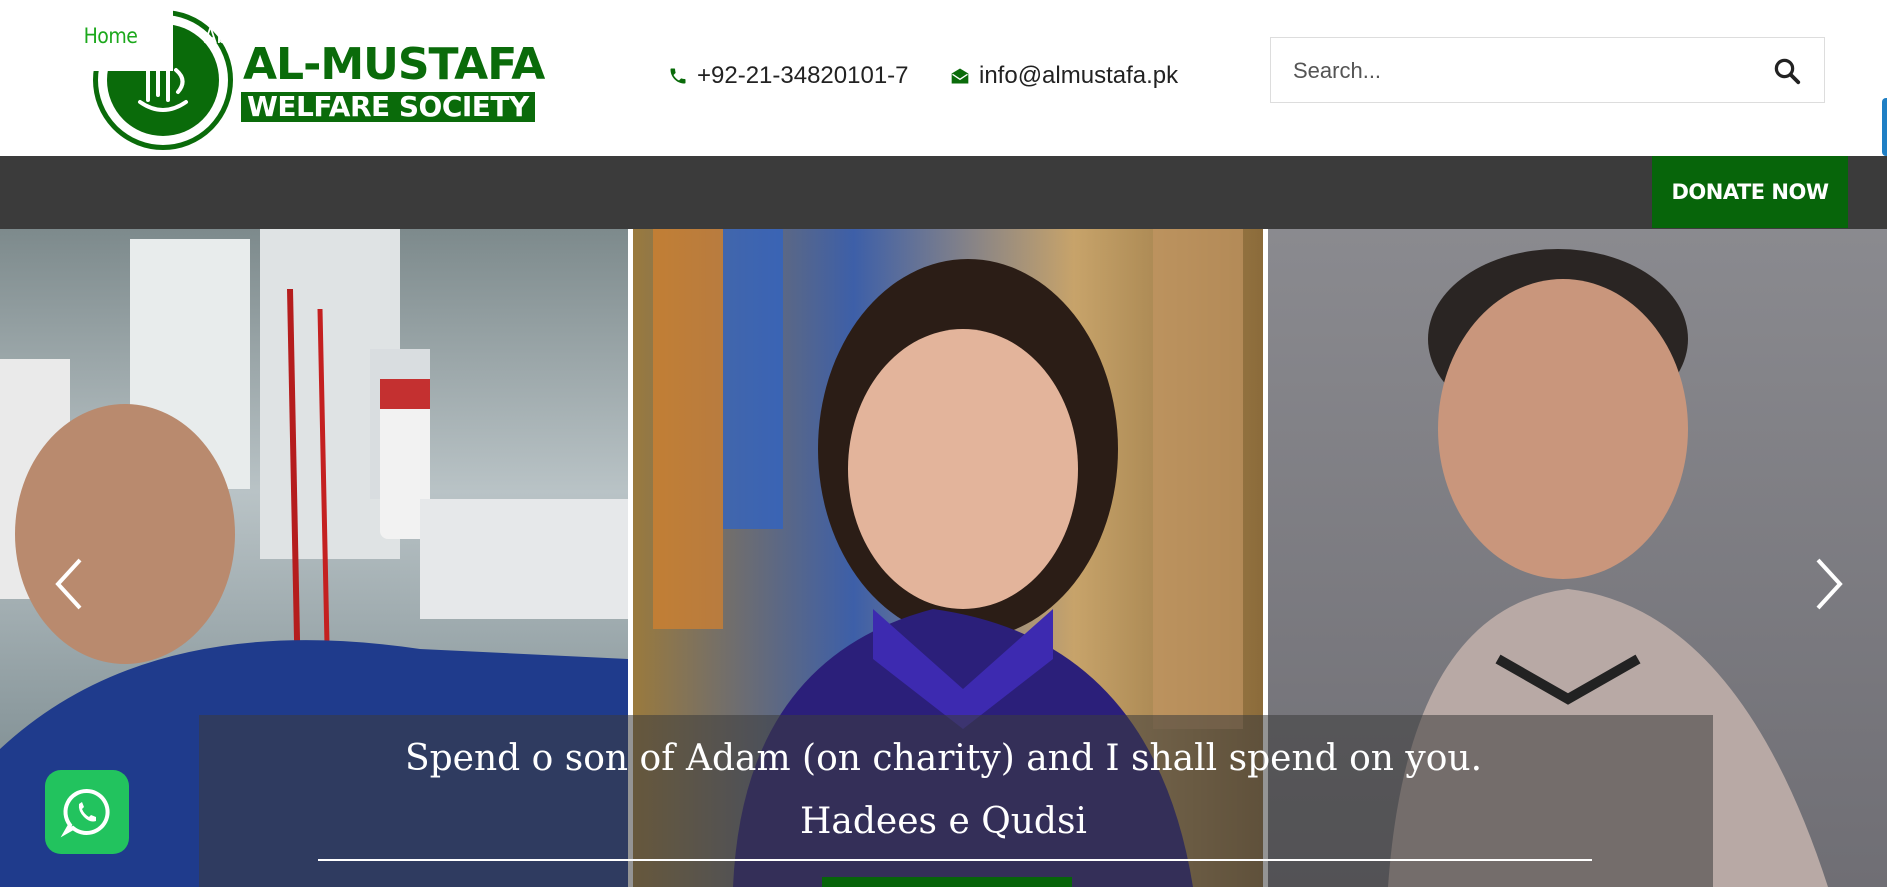 This screenshot has width=1887, height=887. Describe the element at coordinates (406, 36) in the screenshot. I see `nav-what-we-do: What We Do` at that location.